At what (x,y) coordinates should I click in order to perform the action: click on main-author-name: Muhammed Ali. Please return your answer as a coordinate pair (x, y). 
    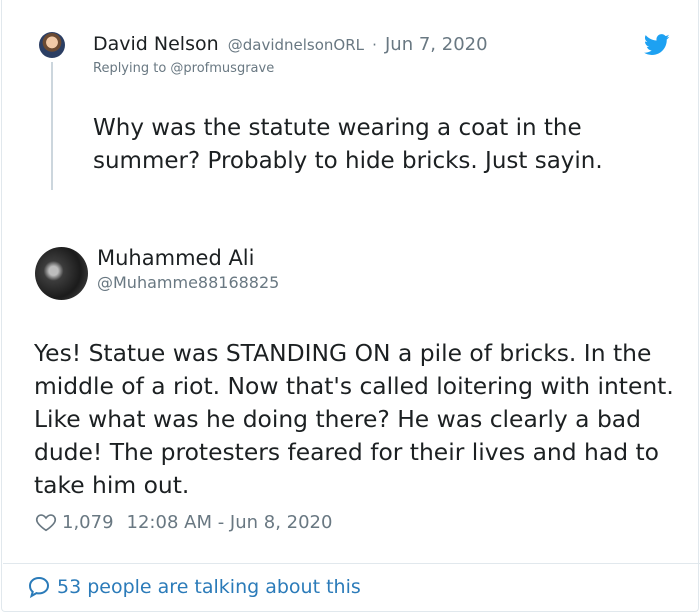
    Looking at the image, I should click on (175, 258).